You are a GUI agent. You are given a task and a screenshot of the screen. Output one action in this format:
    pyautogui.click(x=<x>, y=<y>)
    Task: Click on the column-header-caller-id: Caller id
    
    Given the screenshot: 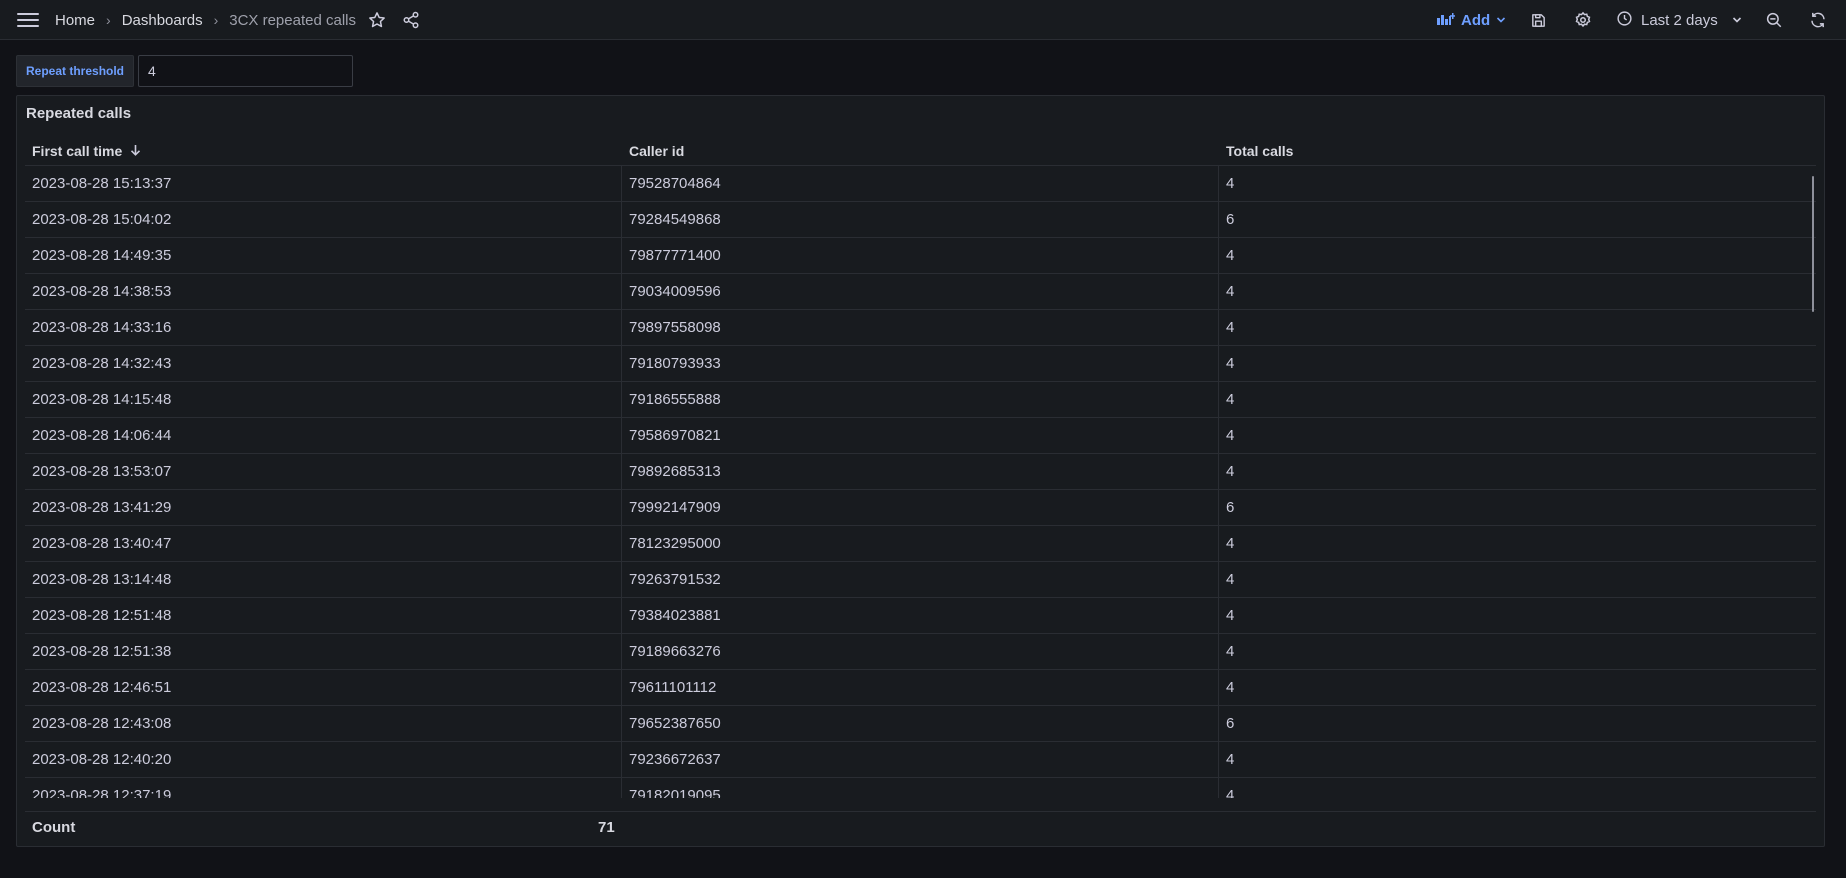 What is the action you would take?
    pyautogui.click(x=920, y=150)
    